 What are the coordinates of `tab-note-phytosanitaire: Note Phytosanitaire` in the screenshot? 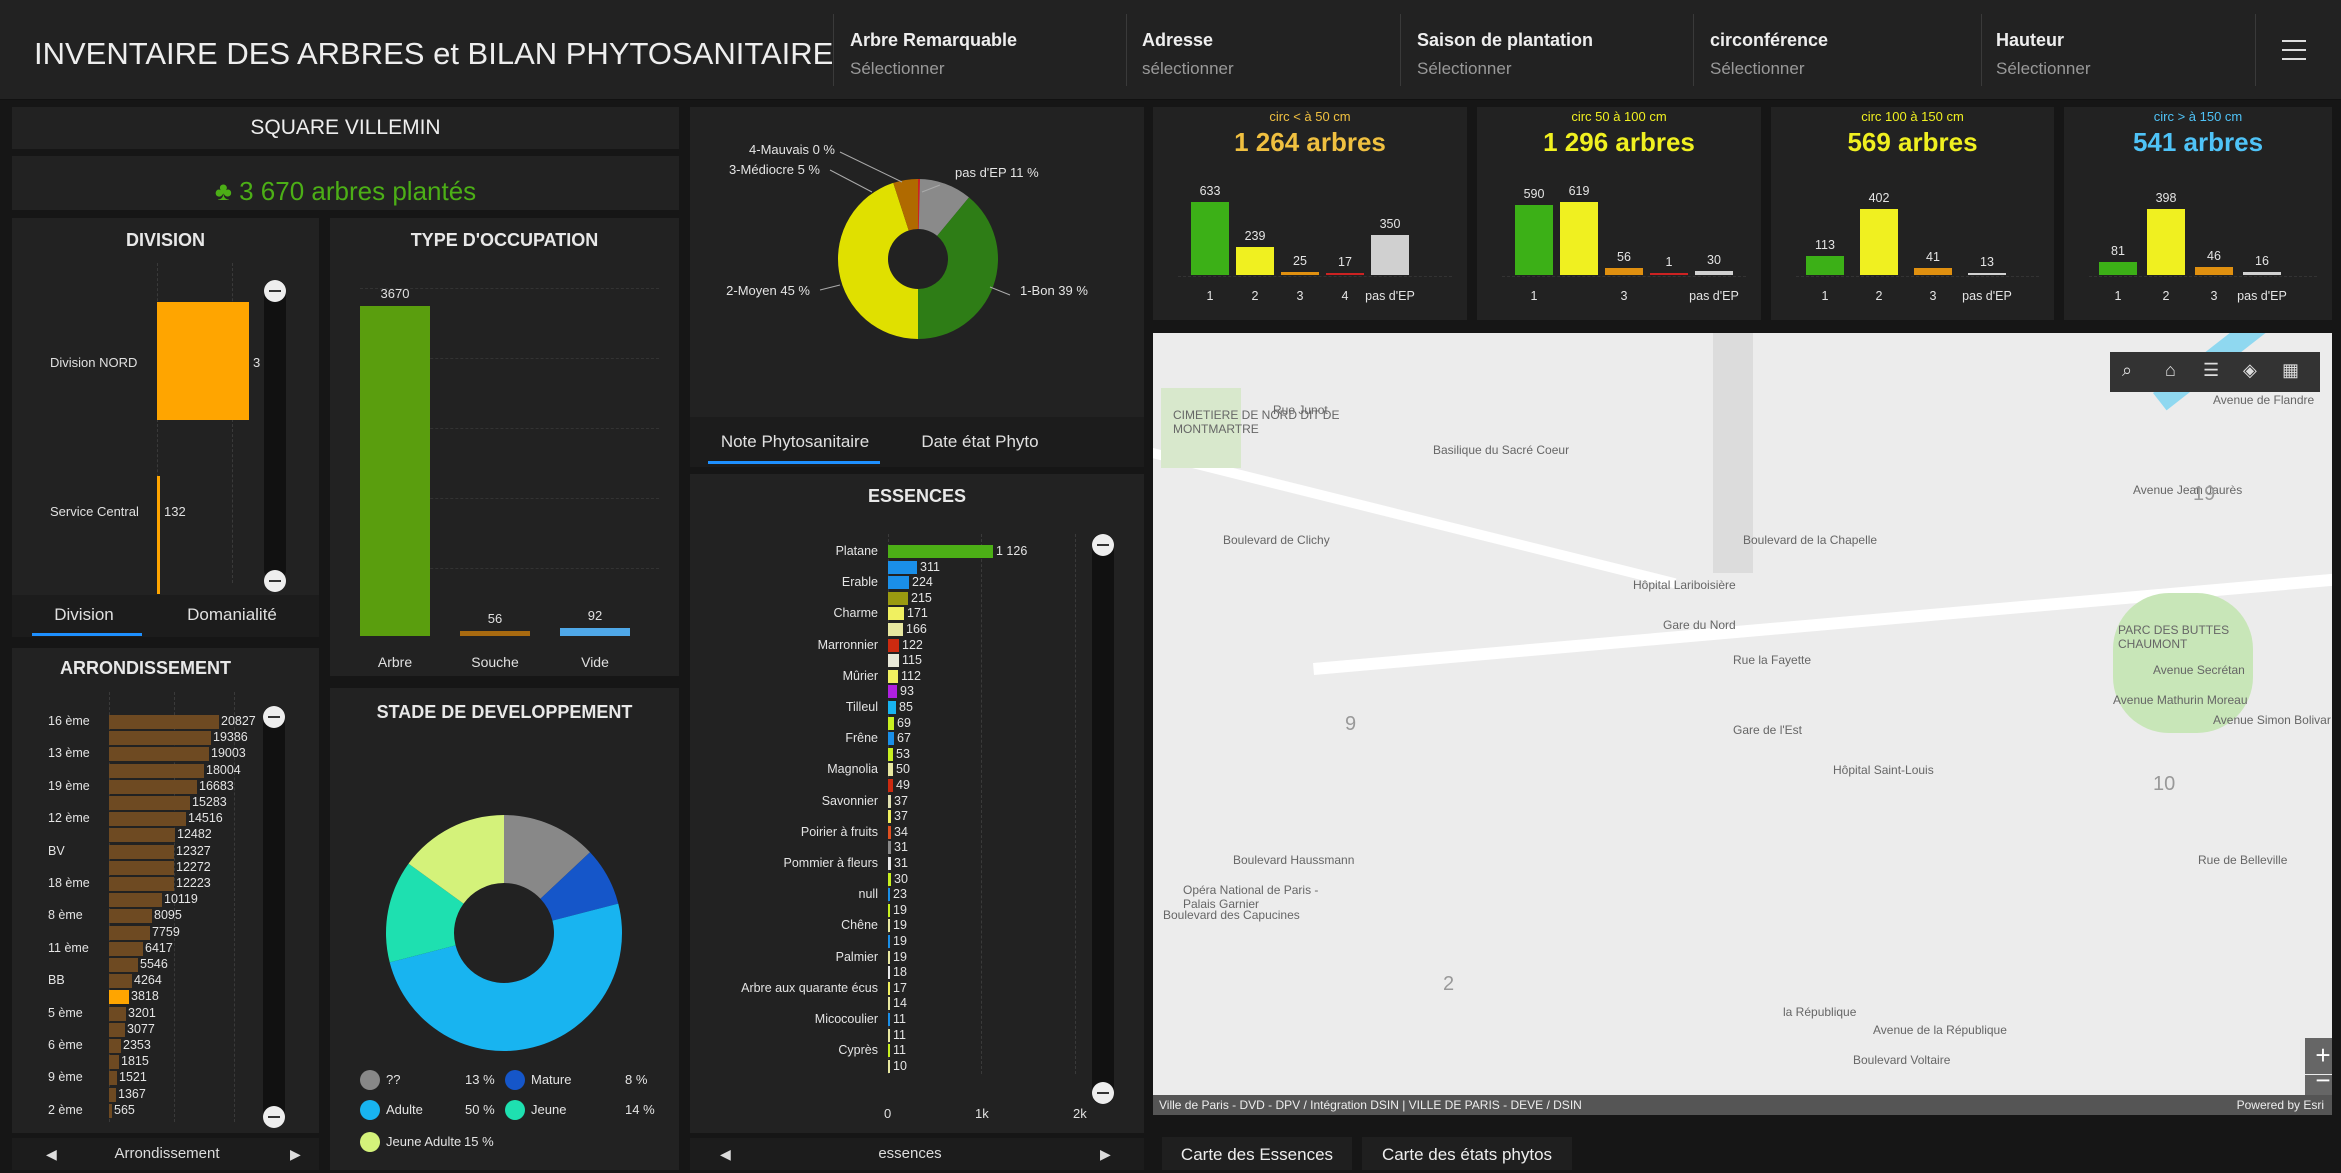 It's located at (795, 442).